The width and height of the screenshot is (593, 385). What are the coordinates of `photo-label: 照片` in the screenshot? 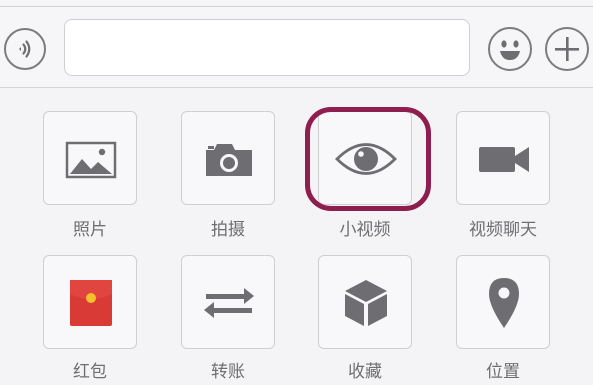 It's located at (90, 230).